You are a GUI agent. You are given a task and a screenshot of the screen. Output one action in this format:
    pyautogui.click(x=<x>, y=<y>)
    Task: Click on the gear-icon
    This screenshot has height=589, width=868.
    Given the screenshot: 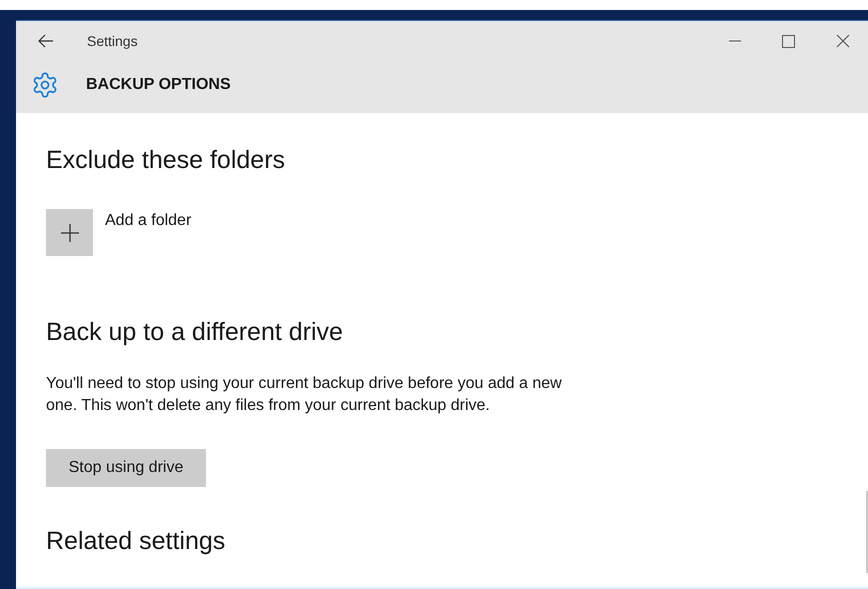 What is the action you would take?
    pyautogui.click(x=45, y=85)
    